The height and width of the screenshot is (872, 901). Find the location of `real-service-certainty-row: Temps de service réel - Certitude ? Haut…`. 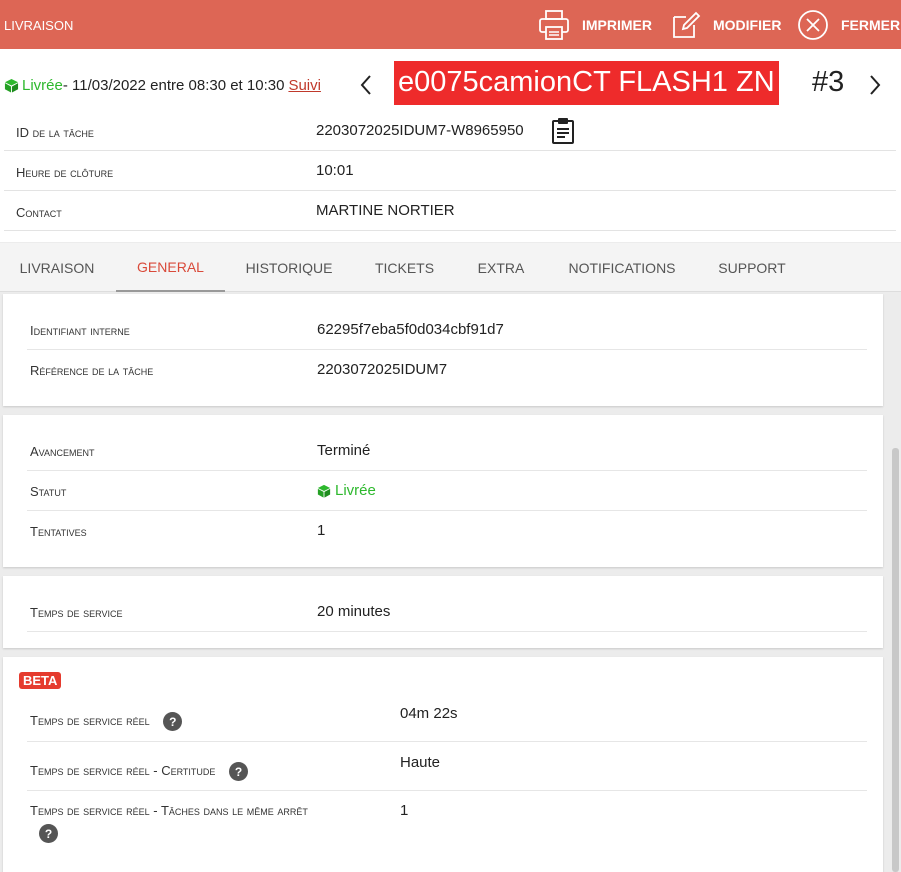

real-service-certainty-row: Temps de service réel - Certitude ? Haut… is located at coordinates (447, 766).